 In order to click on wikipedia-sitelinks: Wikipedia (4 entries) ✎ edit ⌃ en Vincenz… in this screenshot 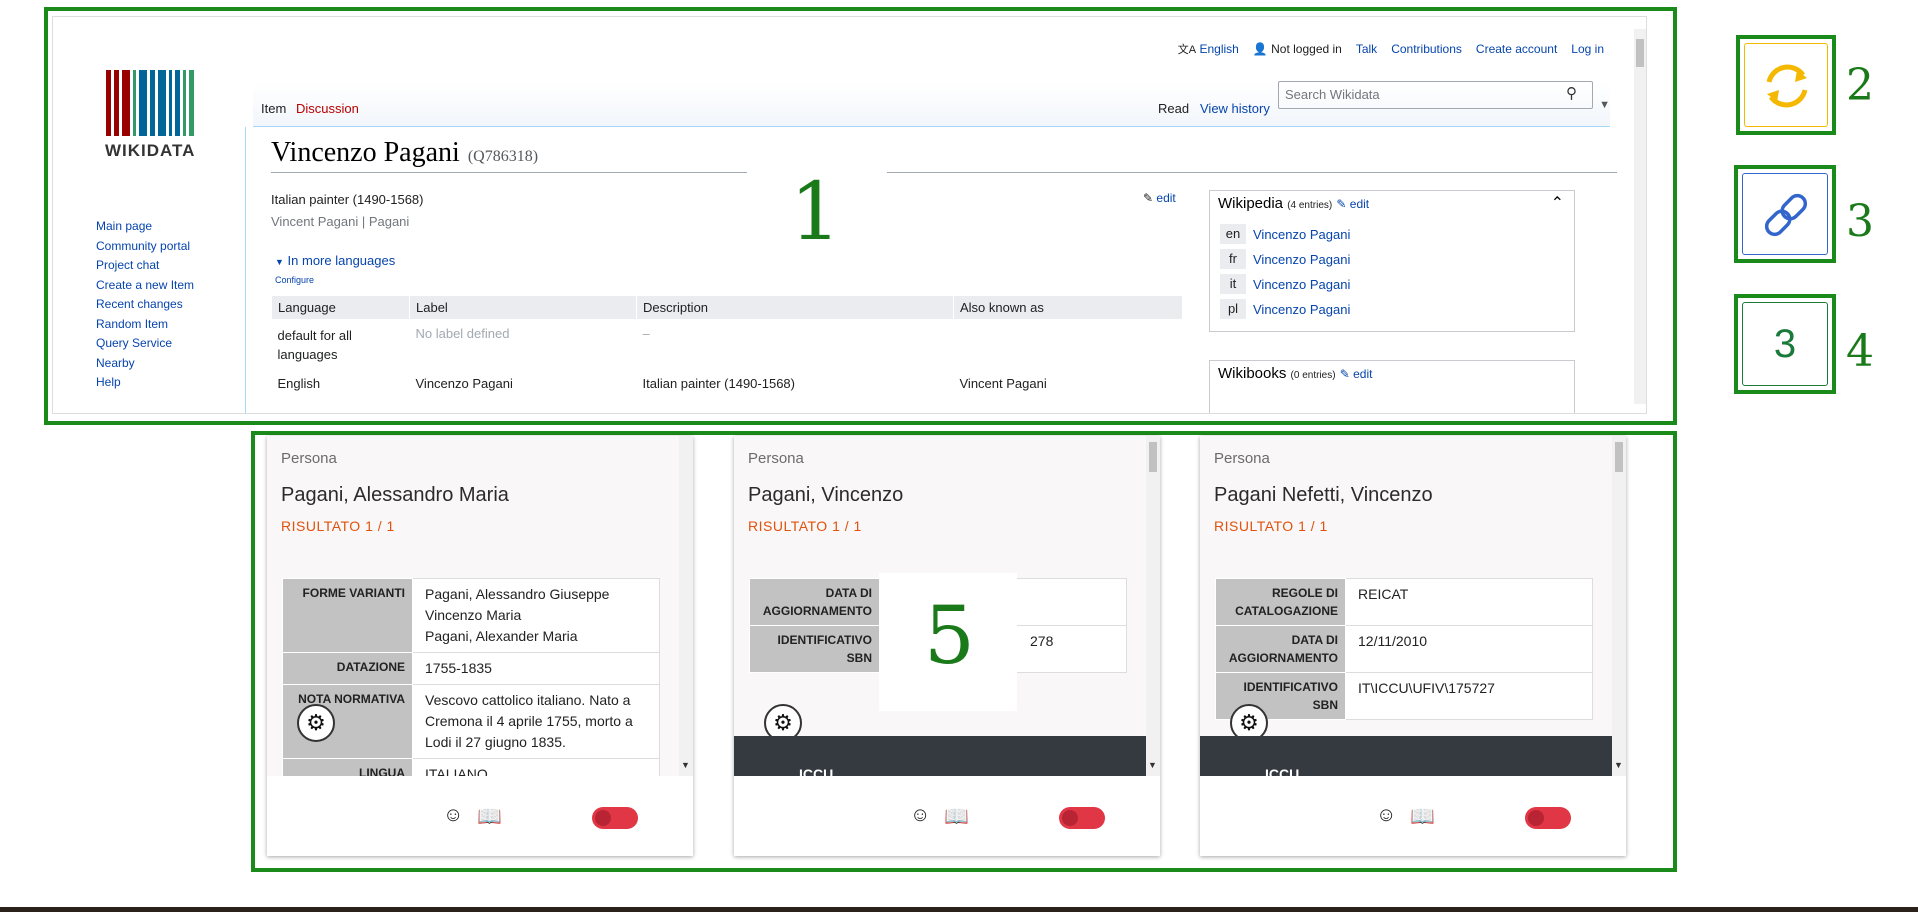, I will do `click(1392, 261)`.